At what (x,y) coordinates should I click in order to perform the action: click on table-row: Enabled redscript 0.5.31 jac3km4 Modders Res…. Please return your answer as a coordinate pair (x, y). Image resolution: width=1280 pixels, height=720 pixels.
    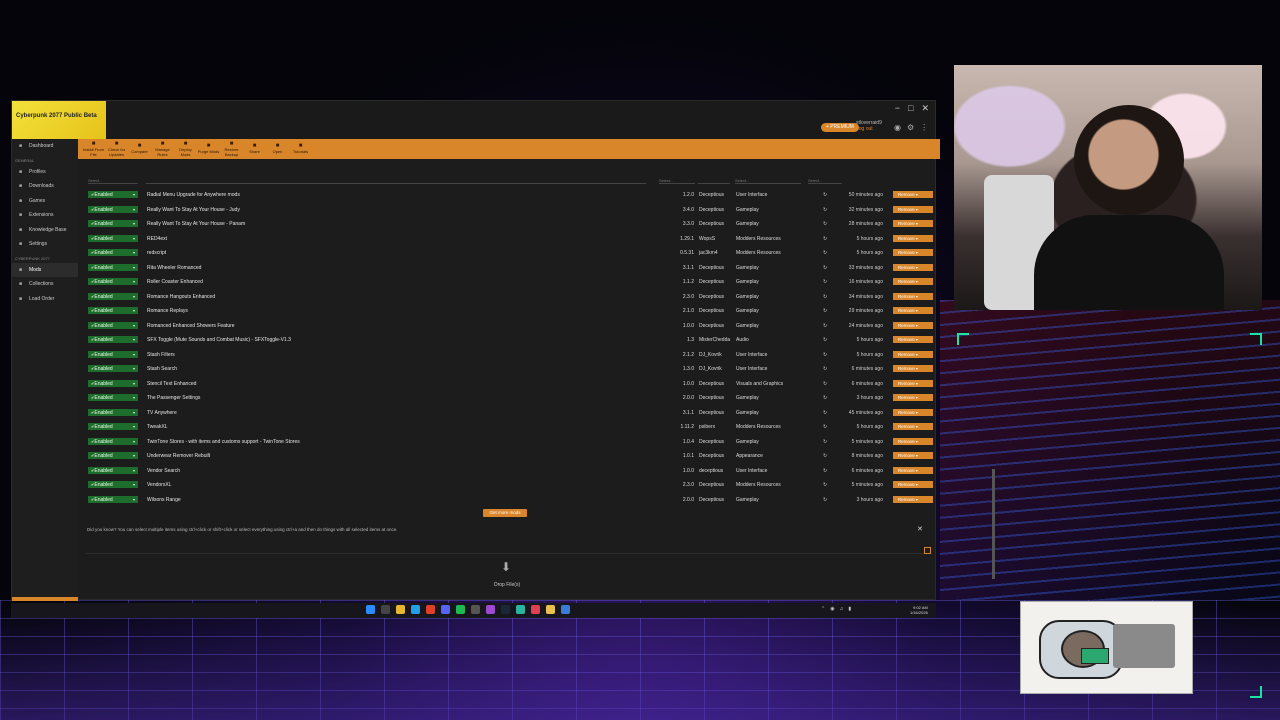
    Looking at the image, I should click on (507, 253).